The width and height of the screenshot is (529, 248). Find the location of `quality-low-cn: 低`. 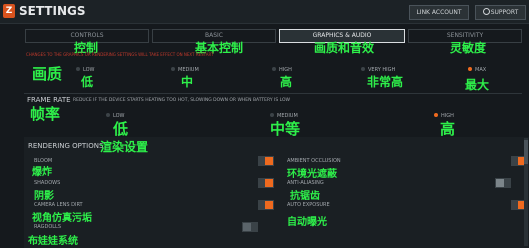

quality-low-cn: 低 is located at coordinates (87, 82).